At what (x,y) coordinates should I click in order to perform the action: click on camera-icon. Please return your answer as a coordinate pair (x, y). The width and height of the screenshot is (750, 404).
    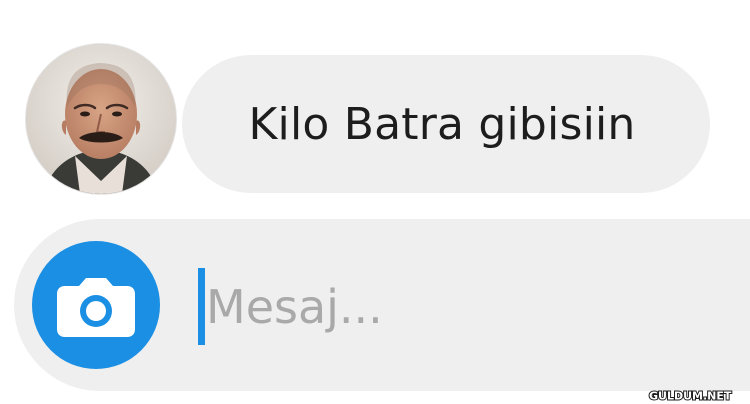
    Looking at the image, I should click on (96, 307).